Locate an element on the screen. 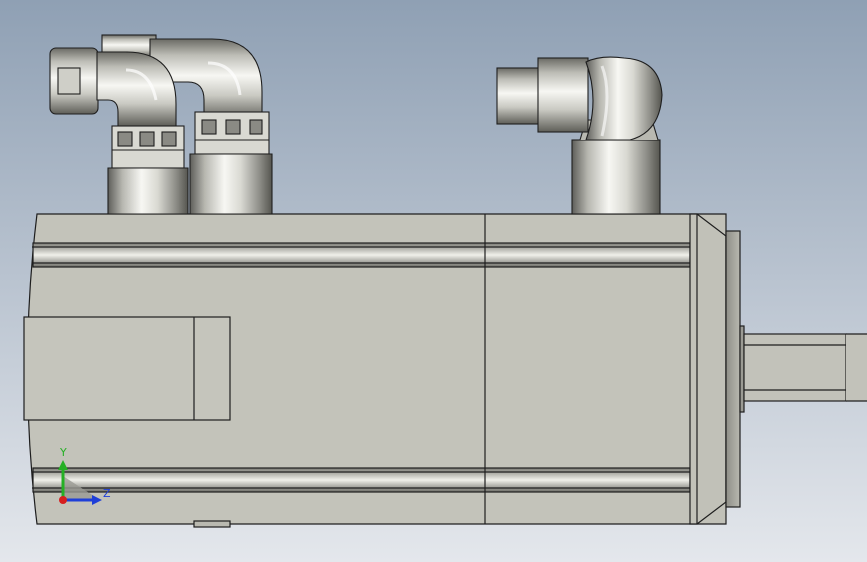  y-axis-label: Y is located at coordinates (63, 452).